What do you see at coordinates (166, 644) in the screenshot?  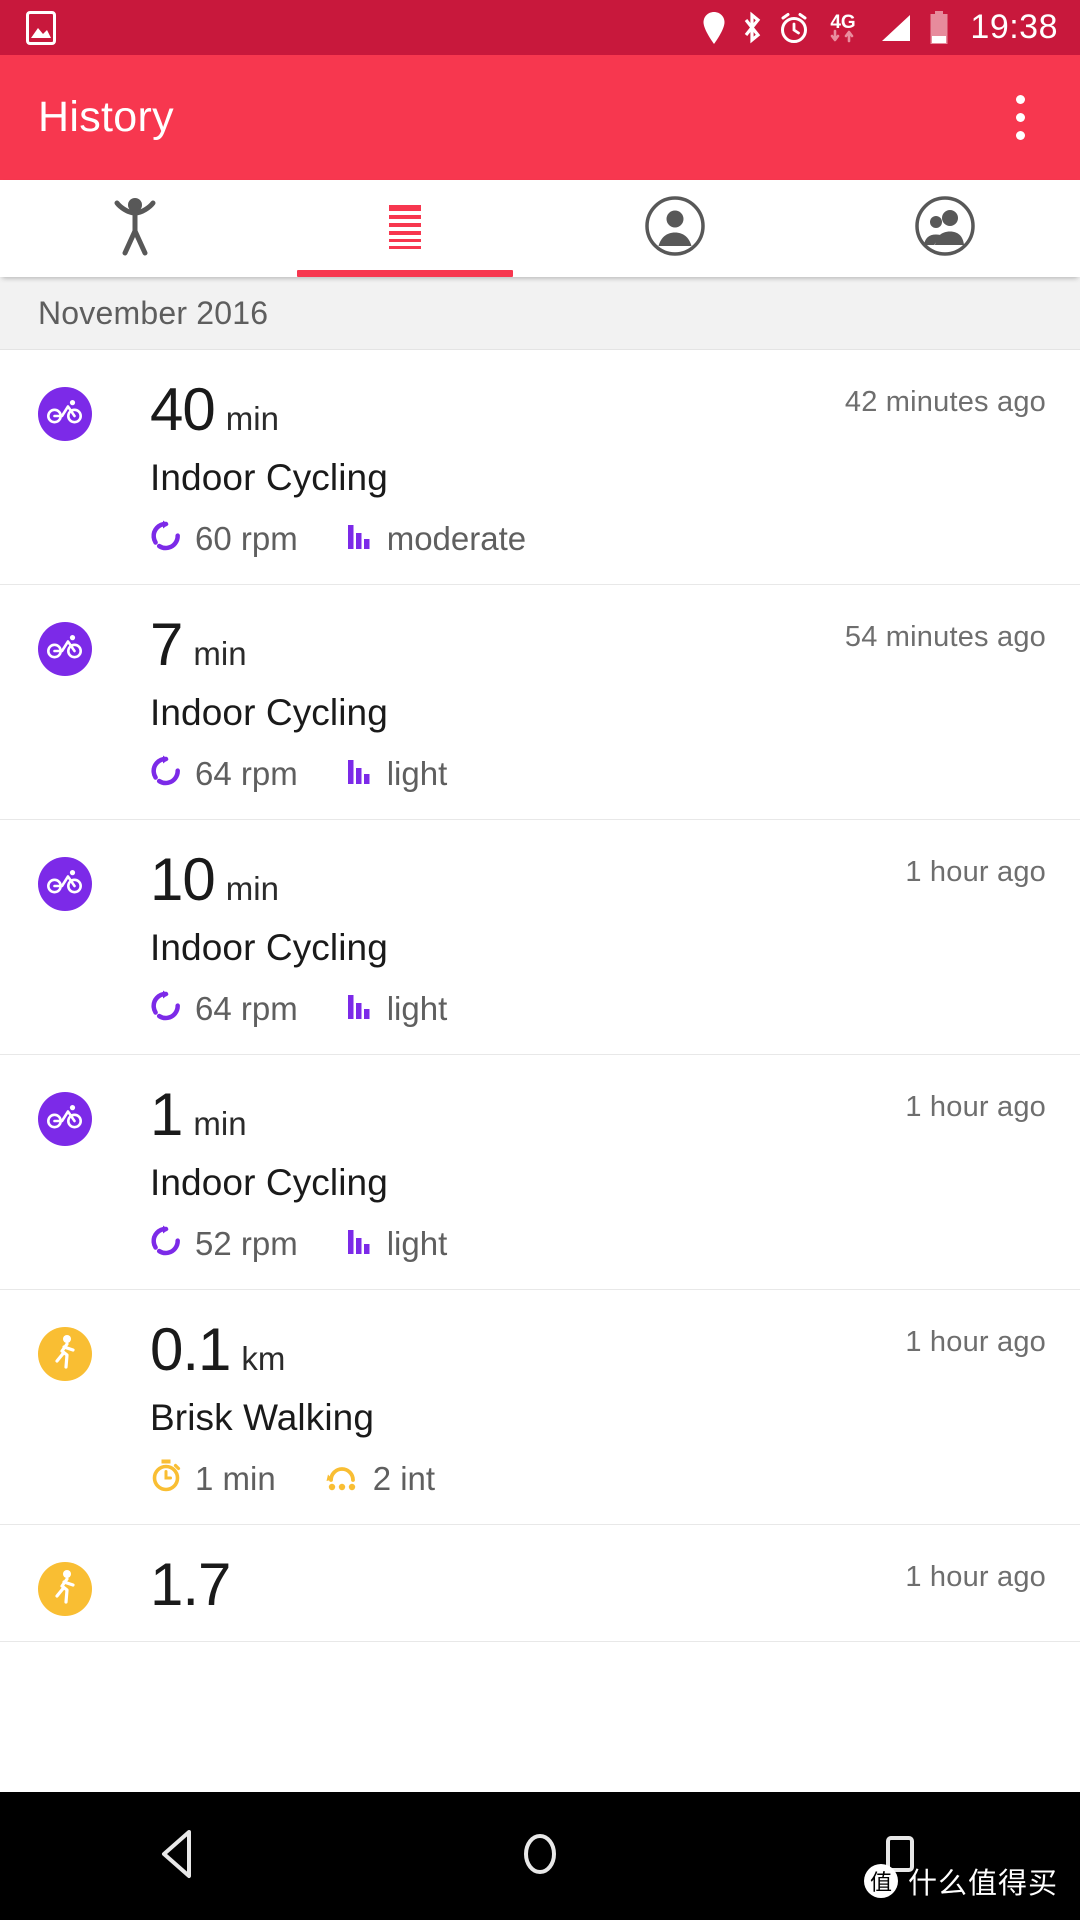 I see `activity-value: 7` at bounding box center [166, 644].